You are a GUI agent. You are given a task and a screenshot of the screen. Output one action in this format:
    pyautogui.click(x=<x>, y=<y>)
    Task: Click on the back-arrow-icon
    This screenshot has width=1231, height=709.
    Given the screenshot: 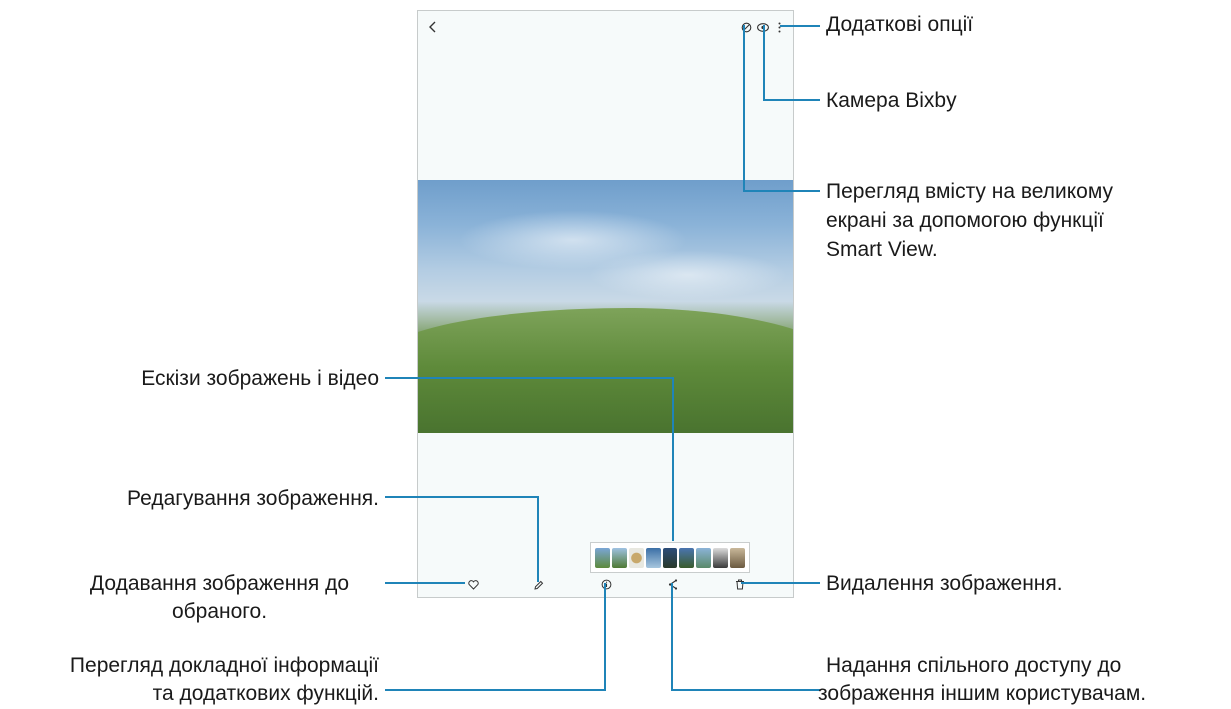 What is the action you would take?
    pyautogui.click(x=433, y=27)
    